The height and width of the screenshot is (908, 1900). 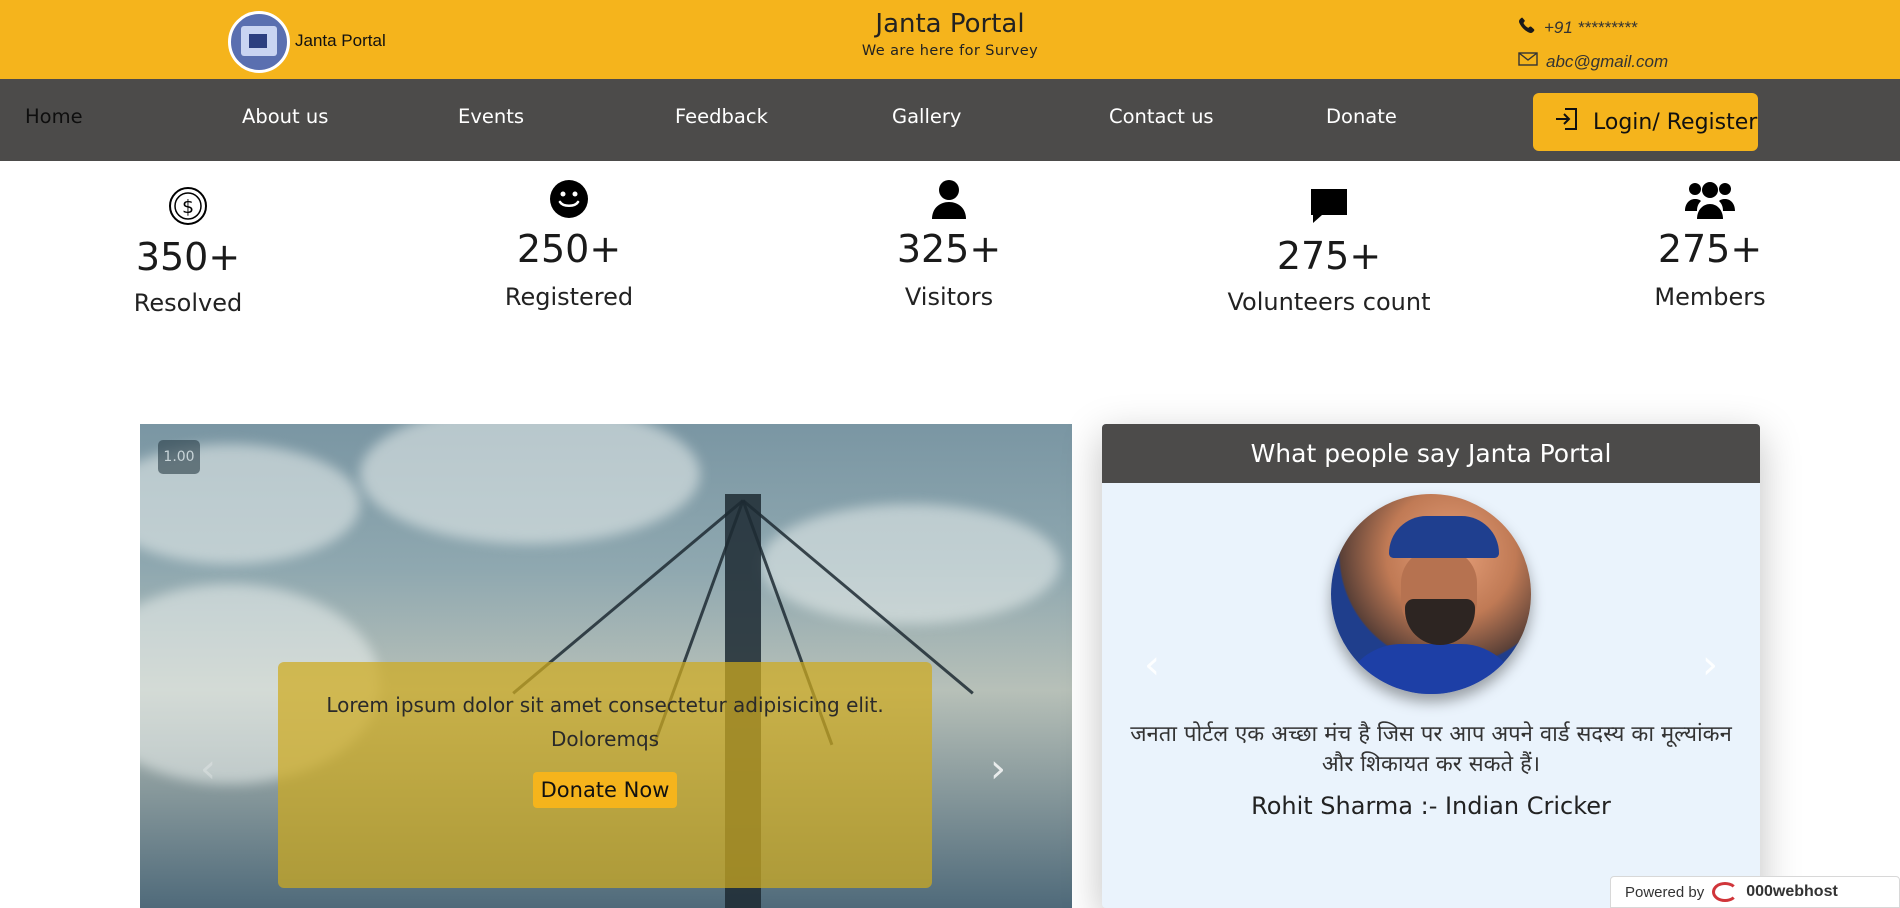 I want to click on nav-events: Events, so click(x=491, y=116).